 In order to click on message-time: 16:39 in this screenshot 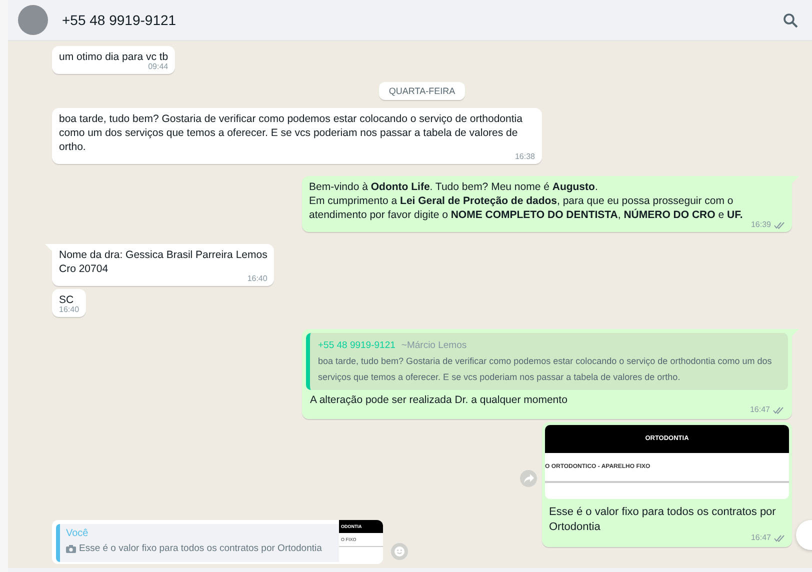, I will do `click(760, 225)`.